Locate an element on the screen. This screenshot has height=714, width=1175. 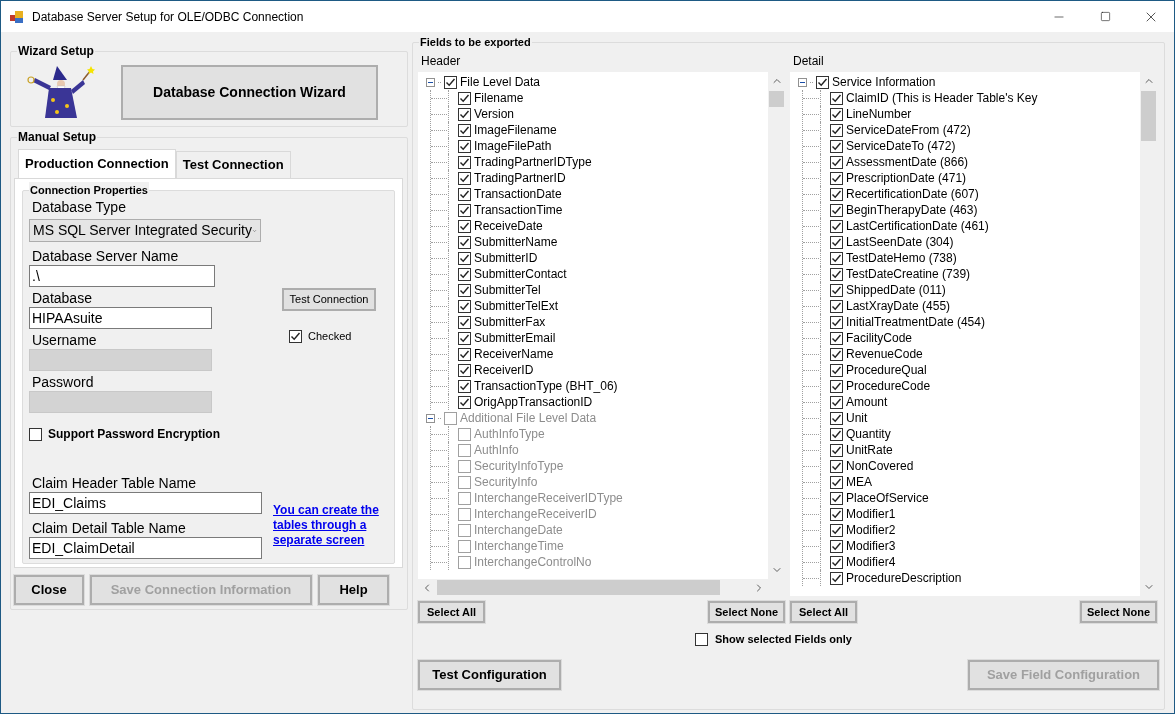
tree-item: Unit is located at coordinates (857, 418).